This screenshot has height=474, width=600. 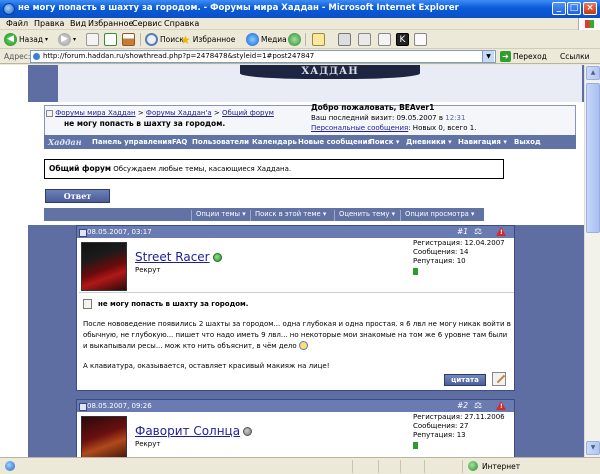 I want to click on scroll-thumb, so click(x=593, y=158).